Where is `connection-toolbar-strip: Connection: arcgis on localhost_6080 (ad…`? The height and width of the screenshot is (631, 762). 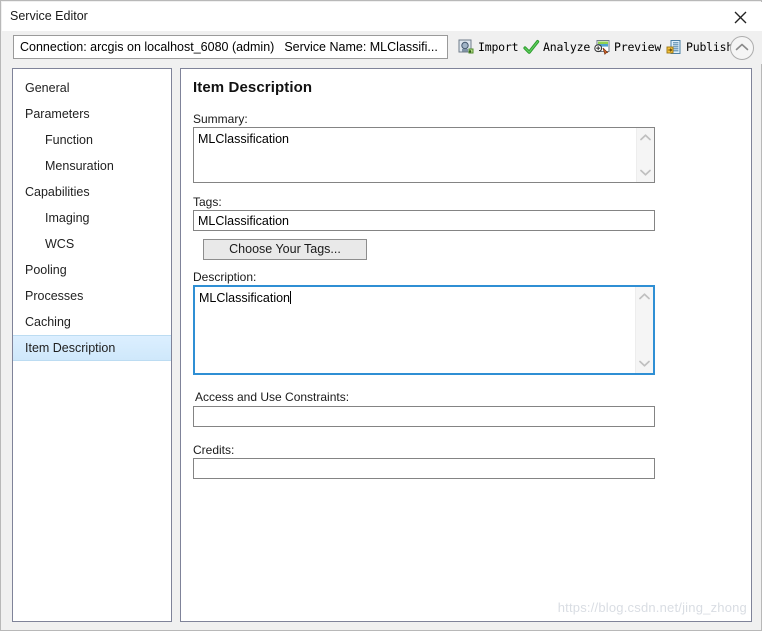
connection-toolbar-strip: Connection: arcgis on localhost_6080 (ad… is located at coordinates (382, 47).